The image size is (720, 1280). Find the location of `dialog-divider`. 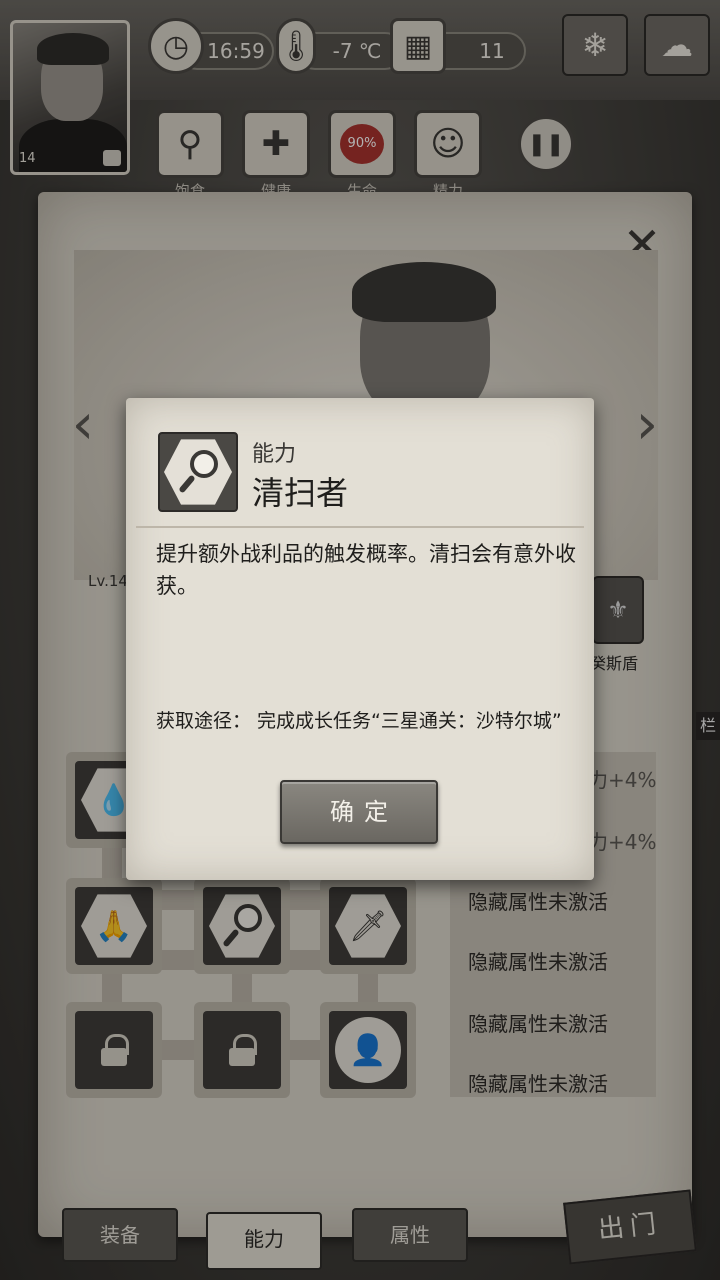

dialog-divider is located at coordinates (360, 527).